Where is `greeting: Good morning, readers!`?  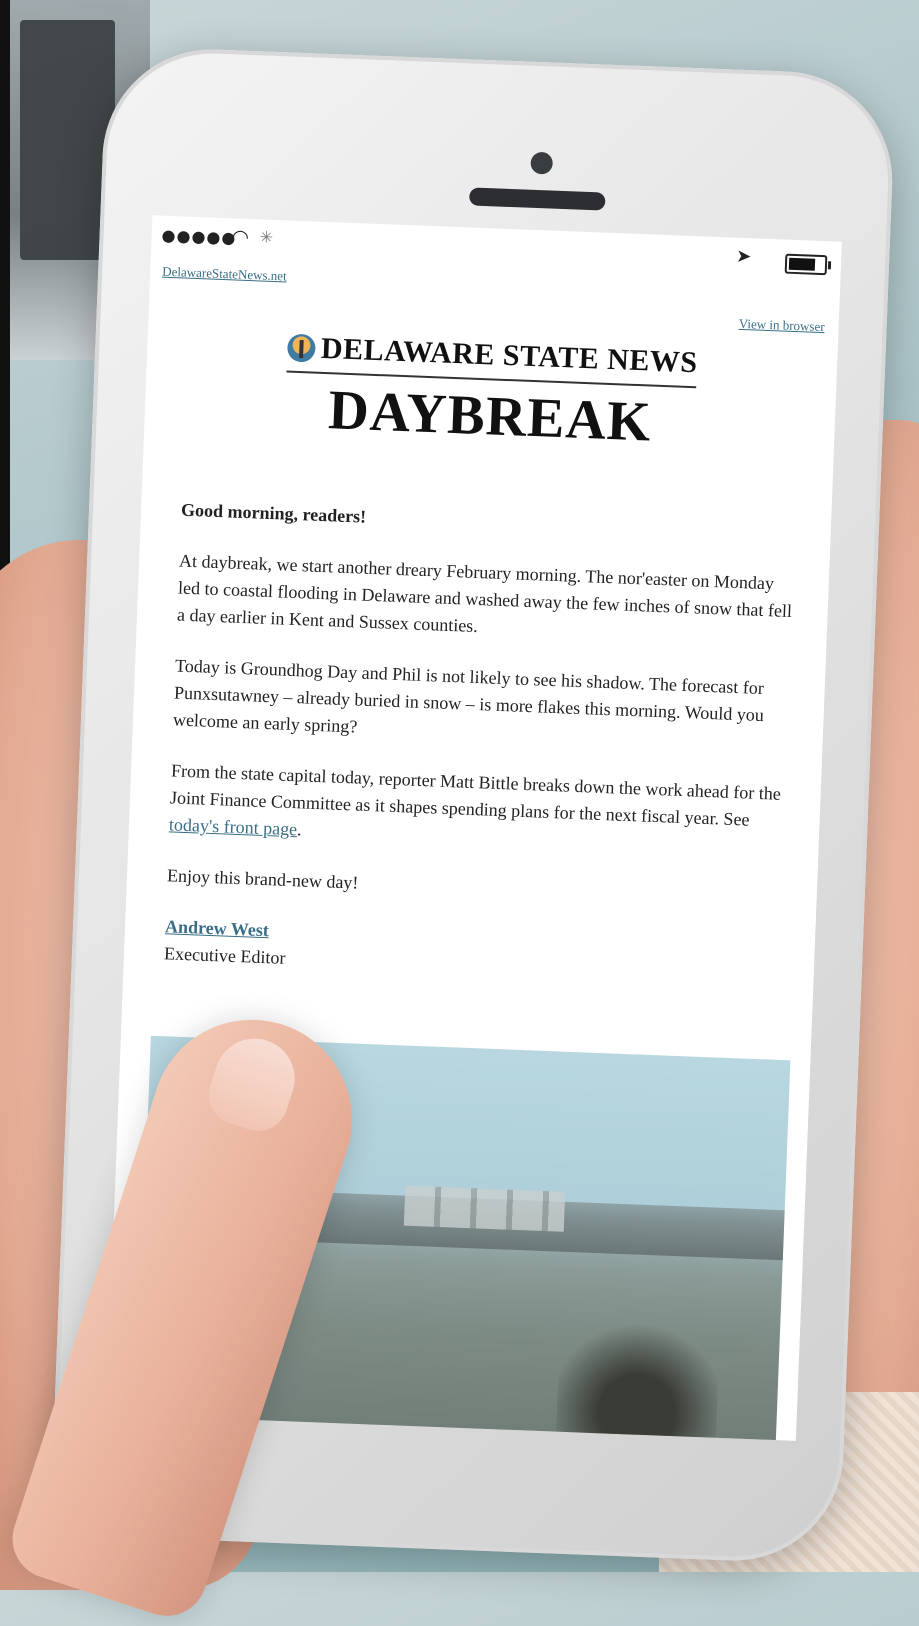 greeting: Good morning, readers! is located at coordinates (273, 513).